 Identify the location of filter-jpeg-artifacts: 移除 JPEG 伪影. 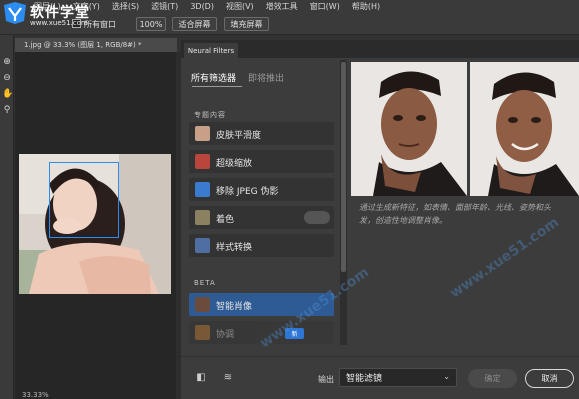
(261, 189).